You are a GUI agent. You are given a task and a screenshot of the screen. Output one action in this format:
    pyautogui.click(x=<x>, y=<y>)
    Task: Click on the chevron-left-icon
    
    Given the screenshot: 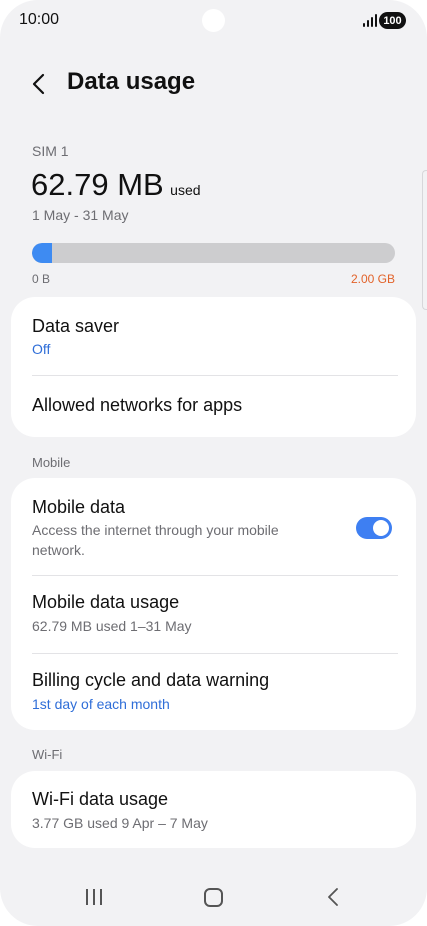 What is the action you would take?
    pyautogui.click(x=38, y=84)
    